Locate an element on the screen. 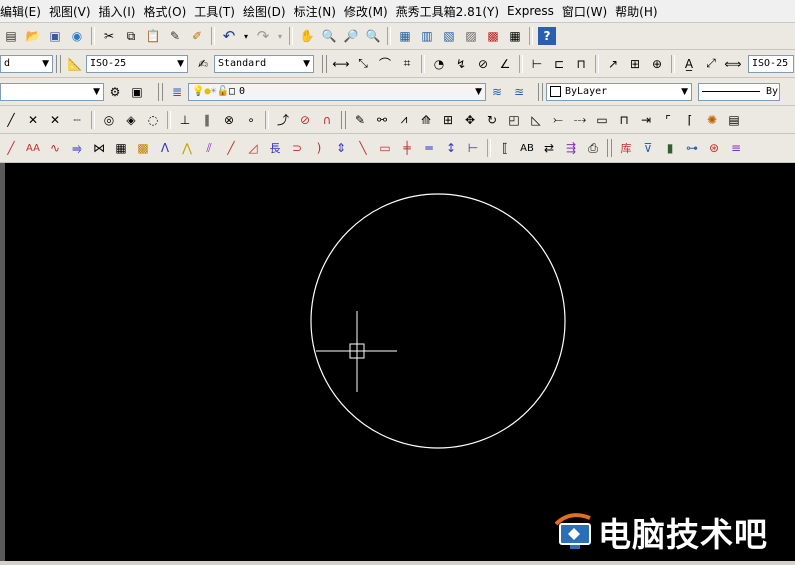 This screenshot has width=795, height=565. lock-icon: 🔓 is located at coordinates (223, 91).